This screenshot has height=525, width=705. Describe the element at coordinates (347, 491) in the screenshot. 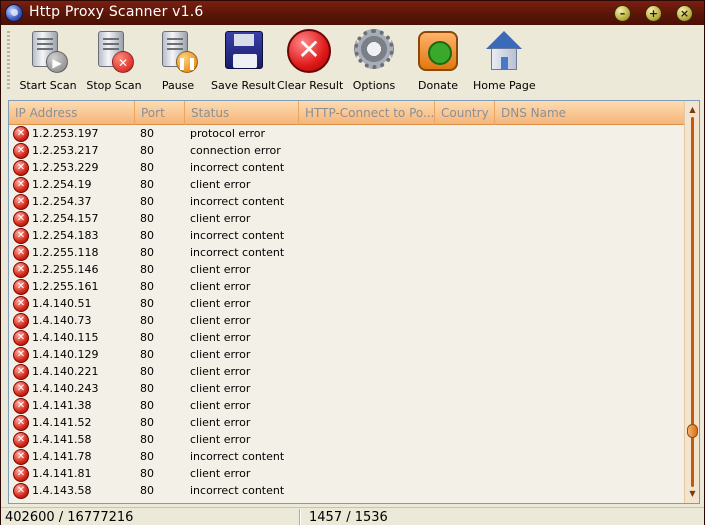

I see `table-row: ✕ 1.4.143.58 80 incorrect content` at that location.